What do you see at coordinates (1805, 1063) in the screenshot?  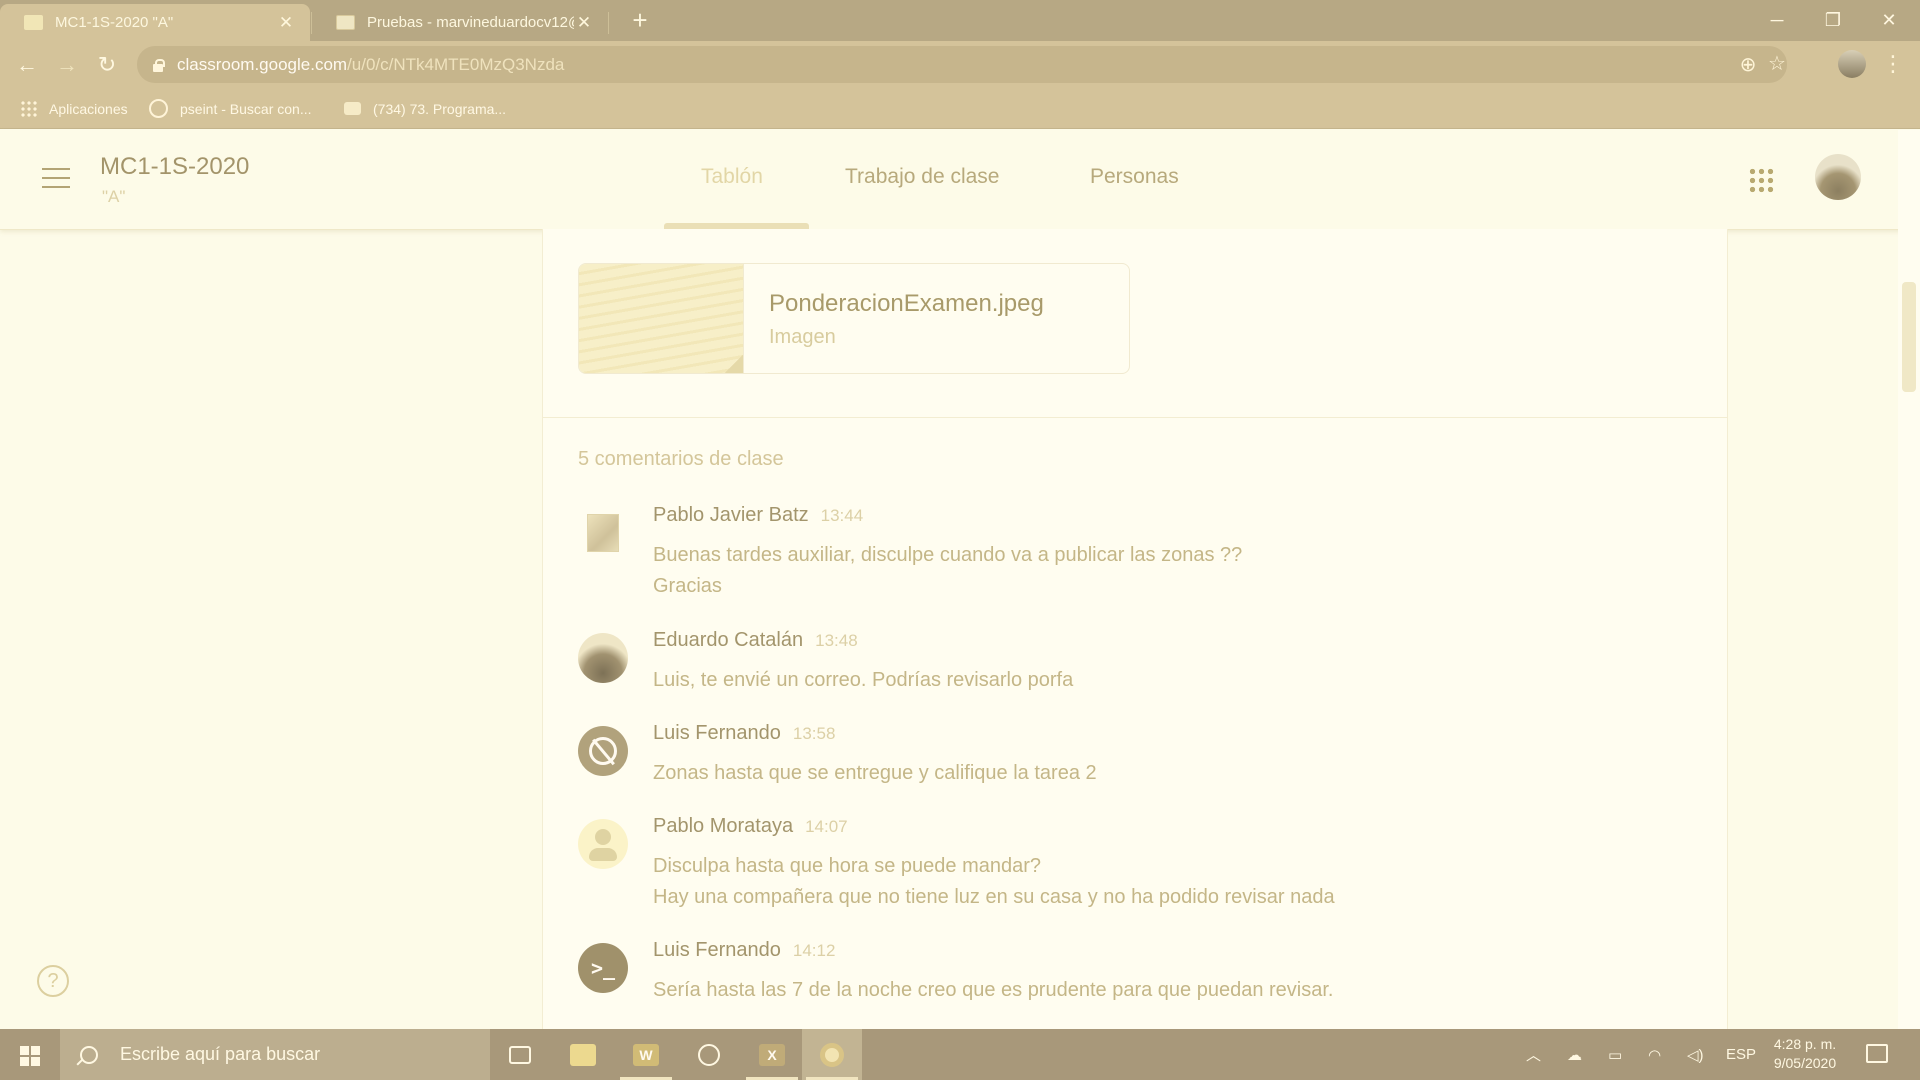 I see `clock-date: 9/05/2020` at bounding box center [1805, 1063].